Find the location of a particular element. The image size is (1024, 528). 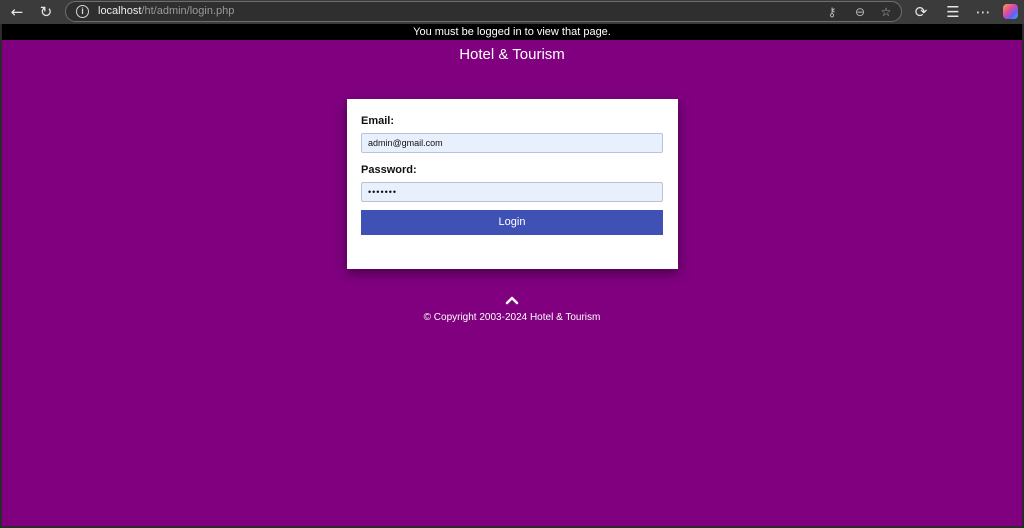

url-text: localhost/ht/admin/login.php is located at coordinates (166, 11).